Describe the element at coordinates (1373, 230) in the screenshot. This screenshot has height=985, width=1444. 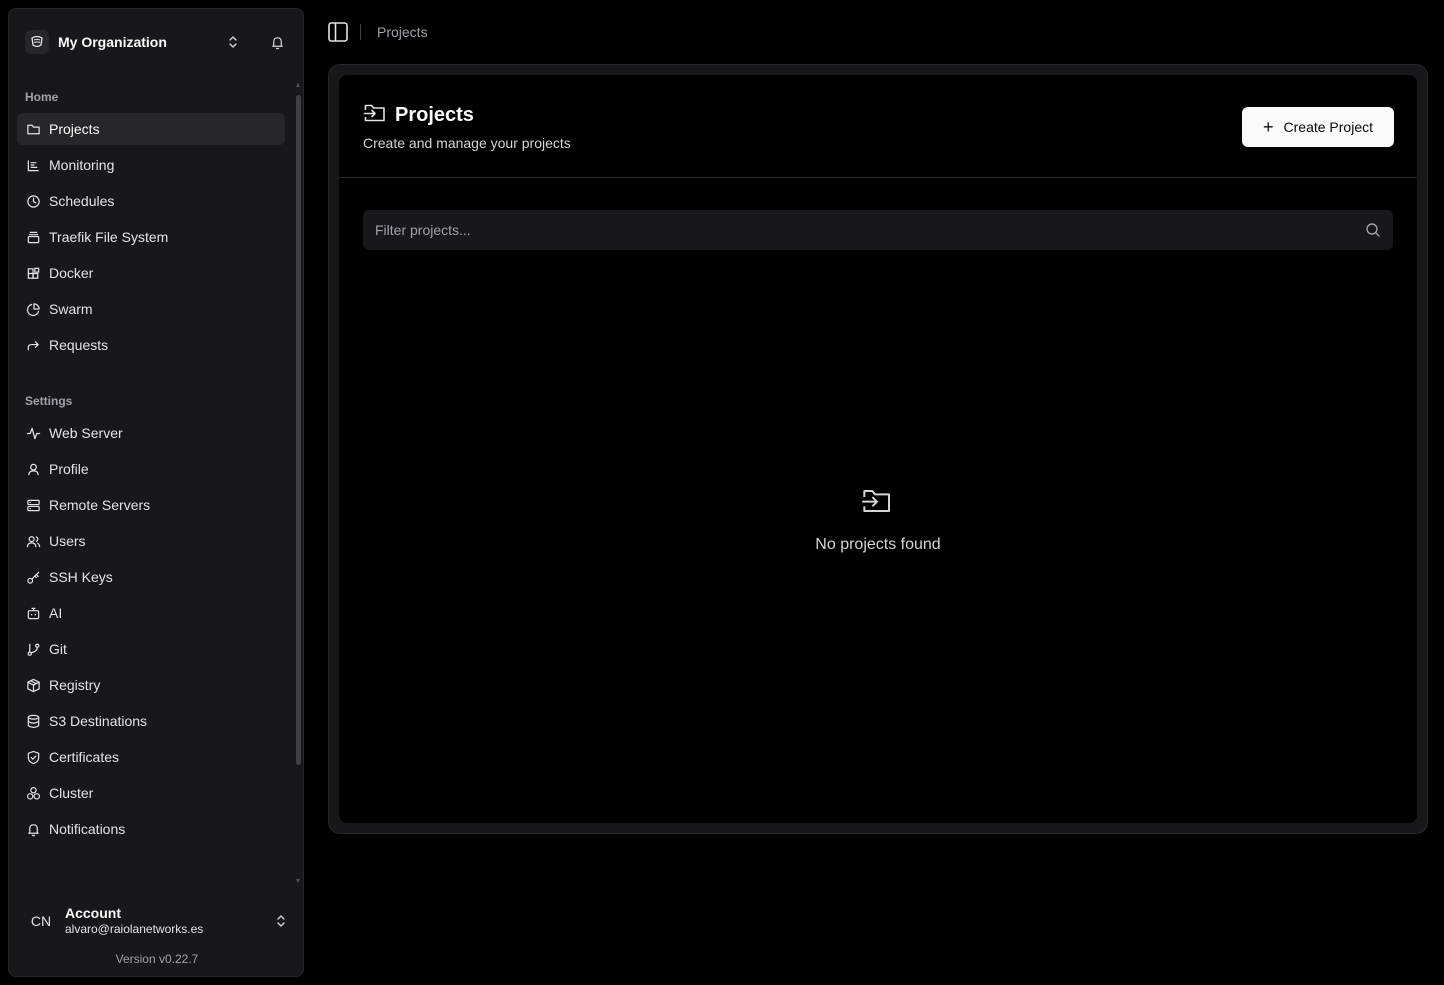
I see `search-icon` at that location.